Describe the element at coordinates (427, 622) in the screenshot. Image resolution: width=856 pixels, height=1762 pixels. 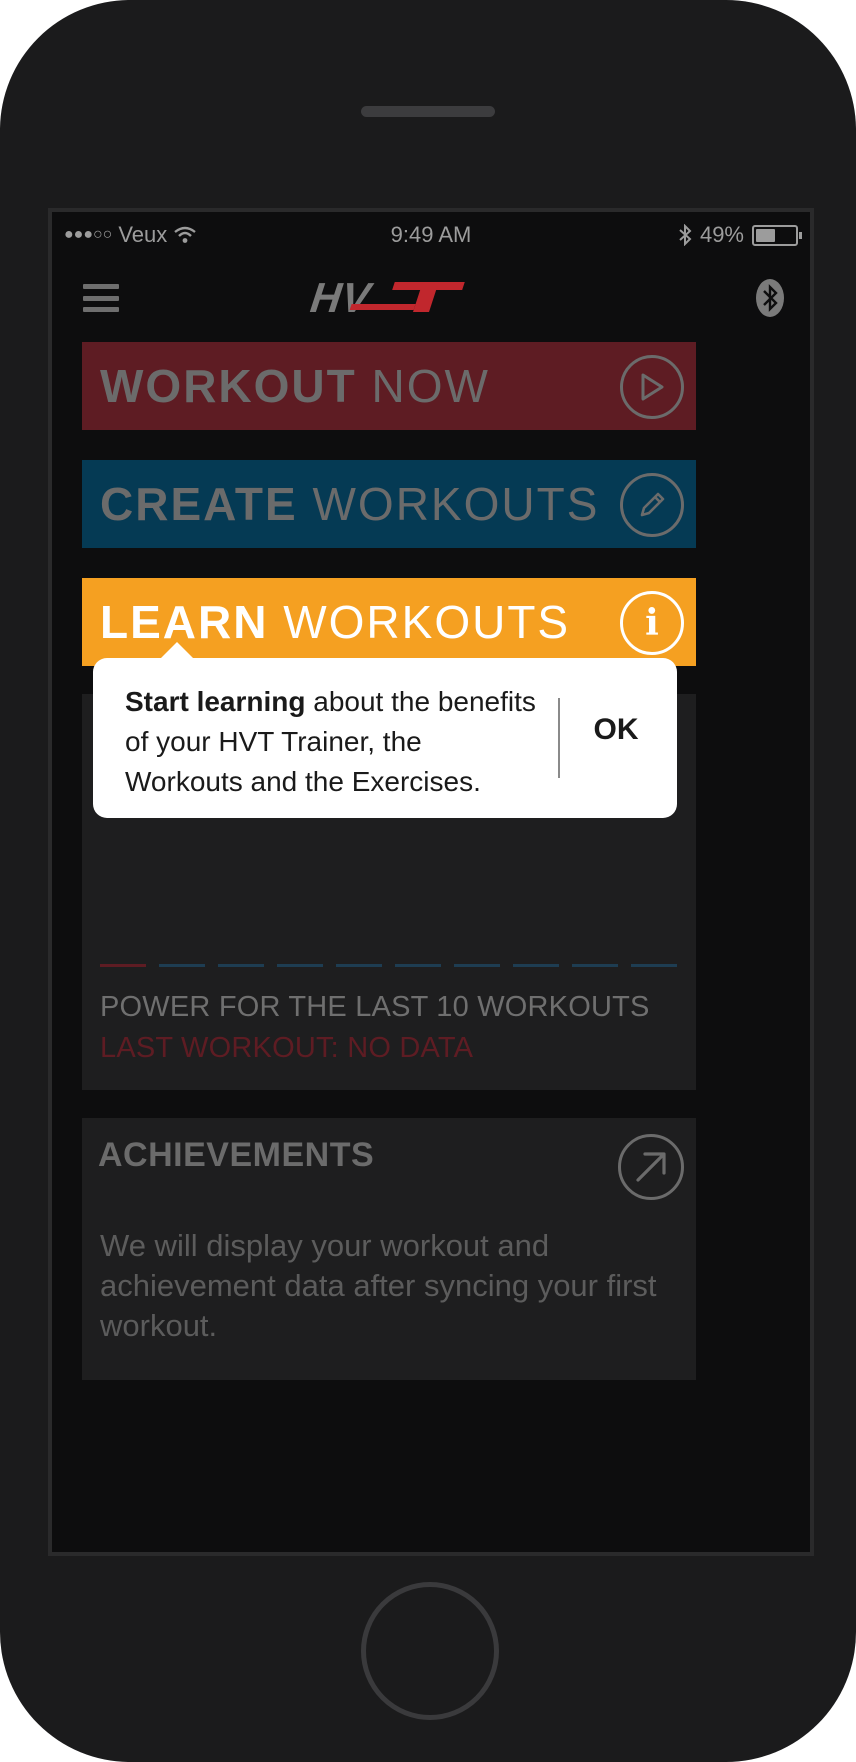
I see `learn-thin: WORKOUTS` at that location.